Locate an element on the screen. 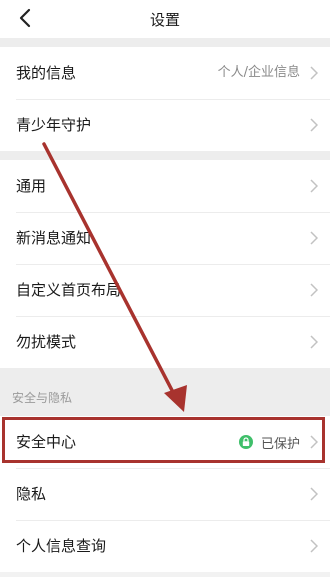  row-label: 青少年守护 is located at coordinates (54, 125).